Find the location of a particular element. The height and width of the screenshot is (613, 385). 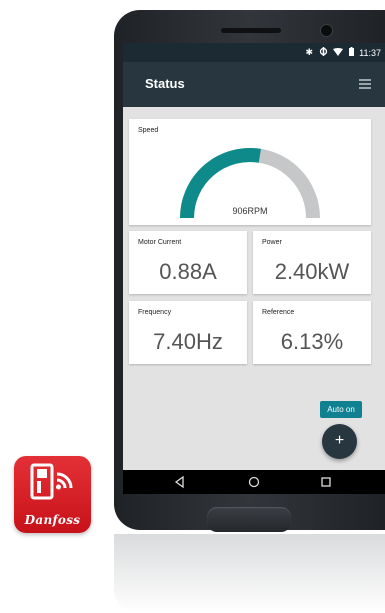

app-bar: Status is located at coordinates (254, 84).